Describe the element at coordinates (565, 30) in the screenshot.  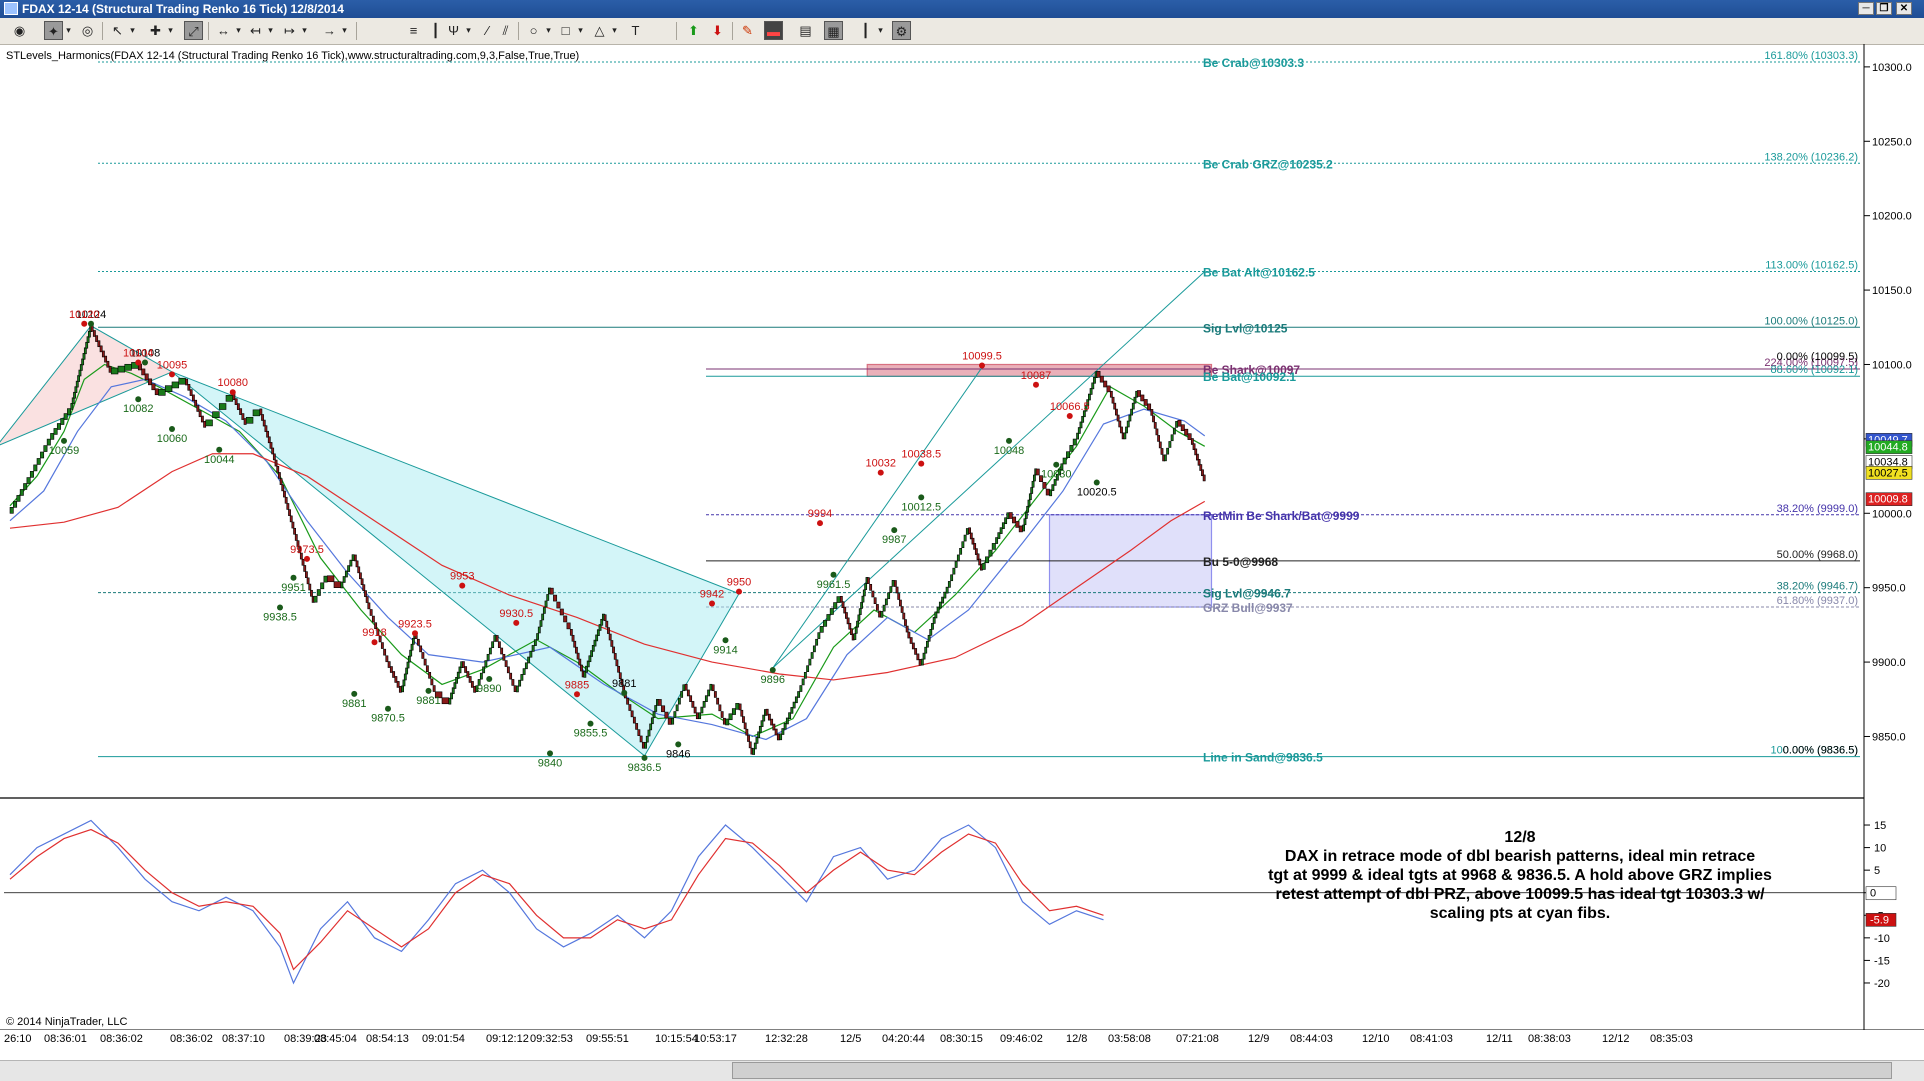
I see `rectangle-icon: □` at that location.